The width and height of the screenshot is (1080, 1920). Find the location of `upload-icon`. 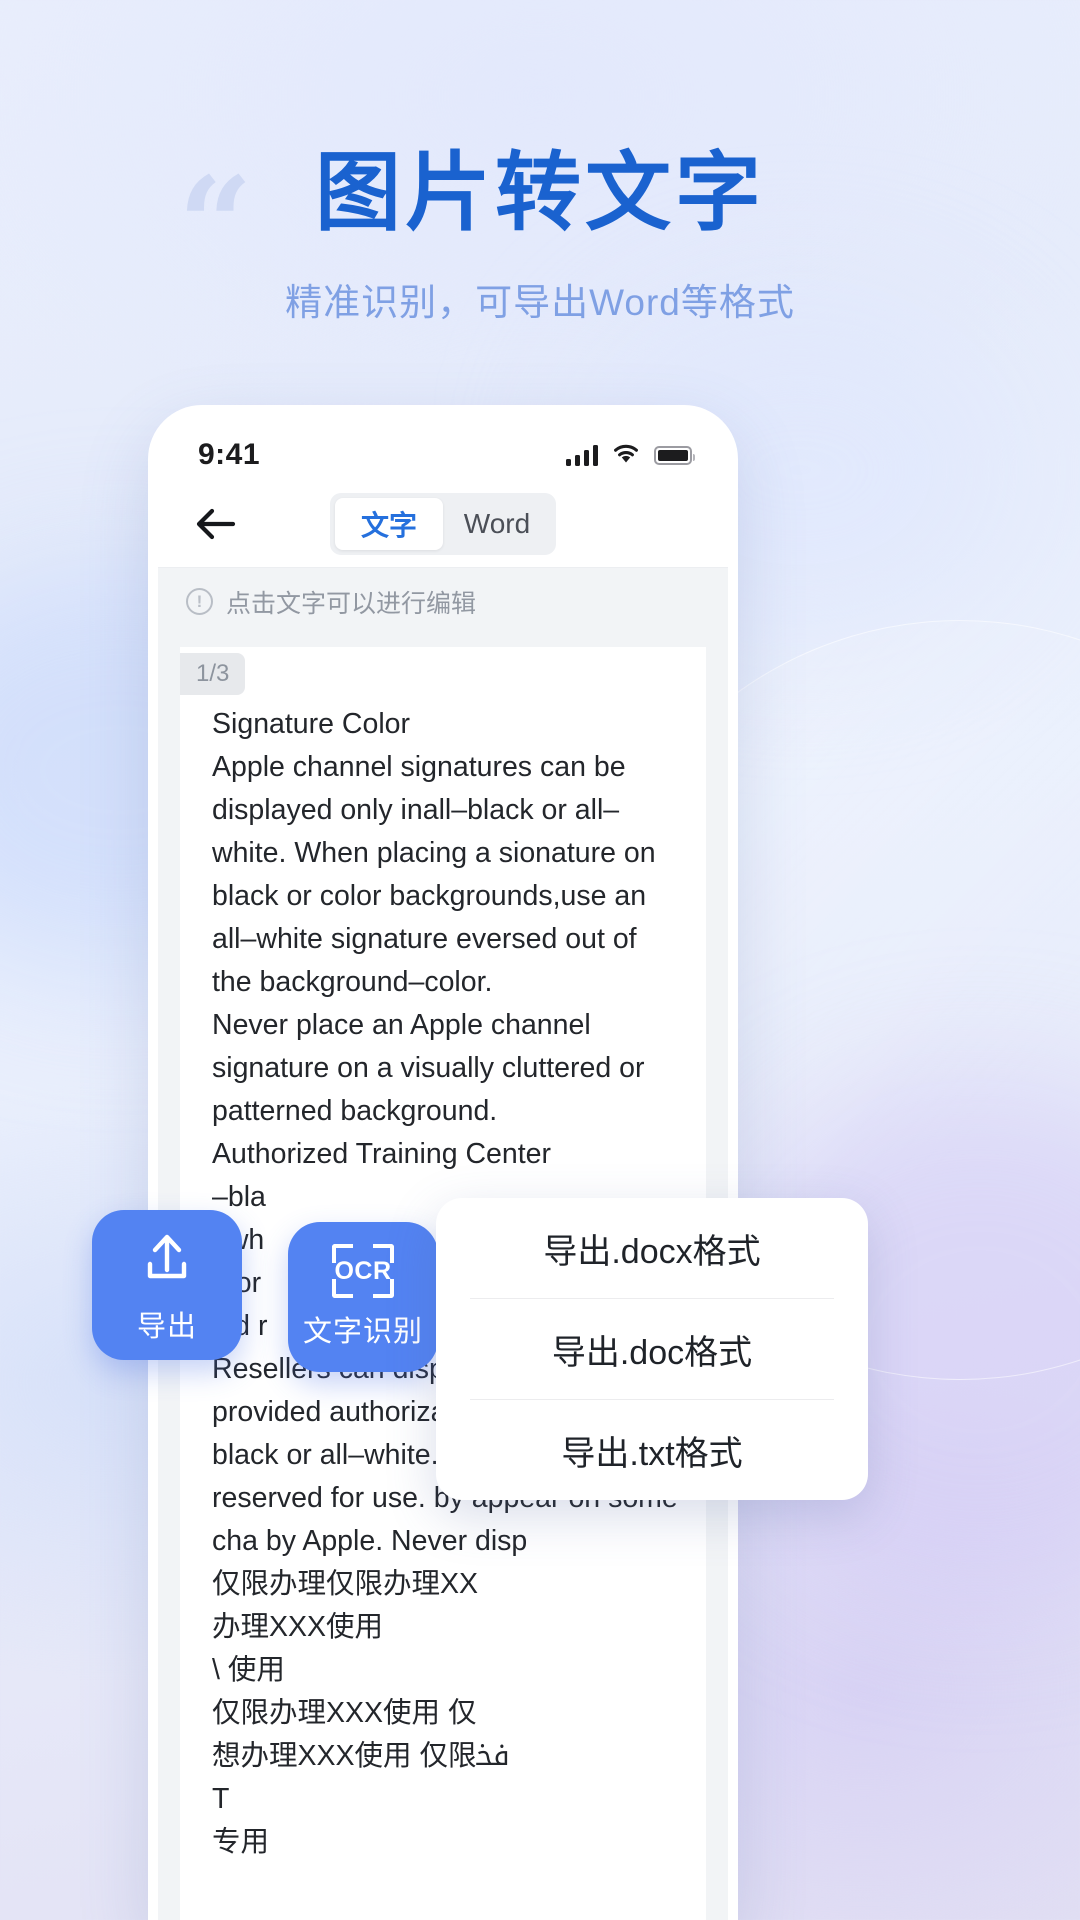

upload-icon is located at coordinates (167, 1259).